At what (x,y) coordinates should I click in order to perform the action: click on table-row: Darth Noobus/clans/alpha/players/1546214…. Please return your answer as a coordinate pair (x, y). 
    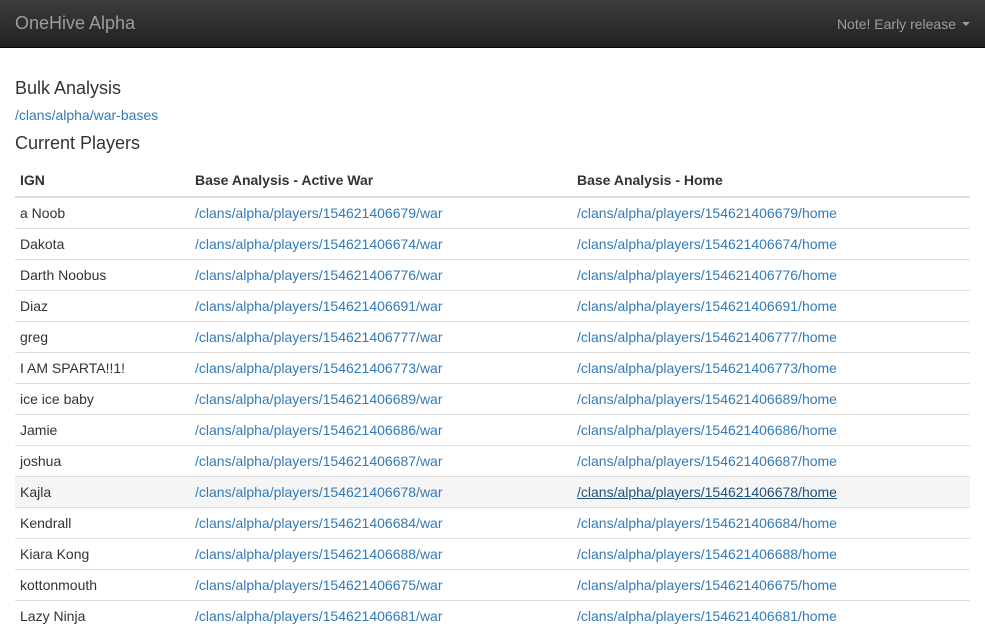
    Looking at the image, I should click on (492, 275).